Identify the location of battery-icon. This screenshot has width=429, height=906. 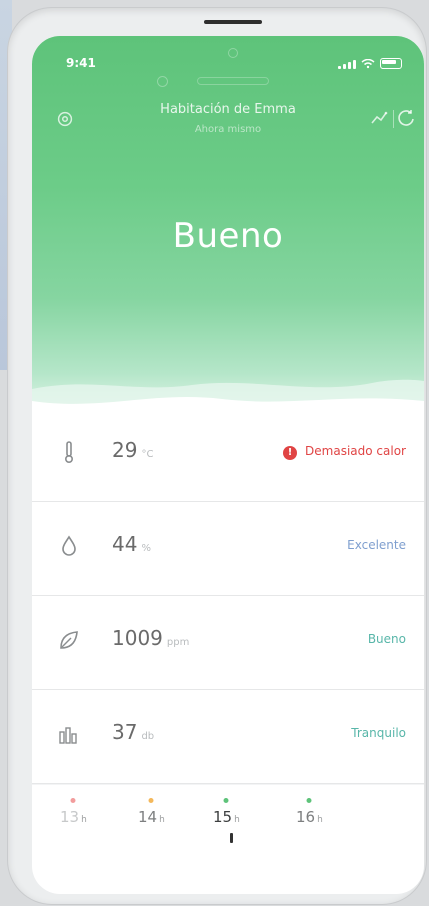
(391, 63).